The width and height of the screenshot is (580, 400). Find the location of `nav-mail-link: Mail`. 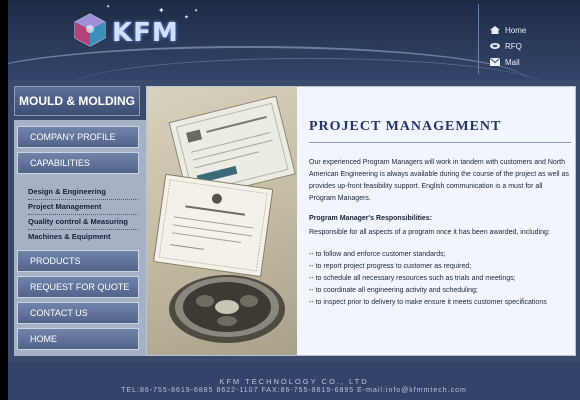

nav-mail-link: Mail is located at coordinates (535, 62).